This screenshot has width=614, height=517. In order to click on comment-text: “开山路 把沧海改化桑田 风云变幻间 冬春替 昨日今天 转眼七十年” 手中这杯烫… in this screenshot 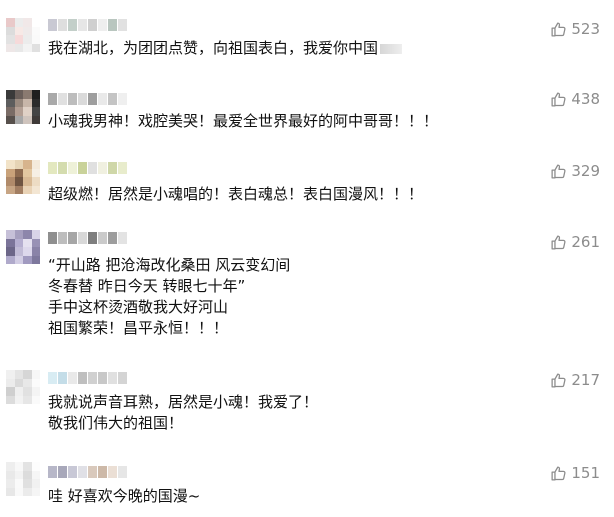, I will do `click(169, 297)`.